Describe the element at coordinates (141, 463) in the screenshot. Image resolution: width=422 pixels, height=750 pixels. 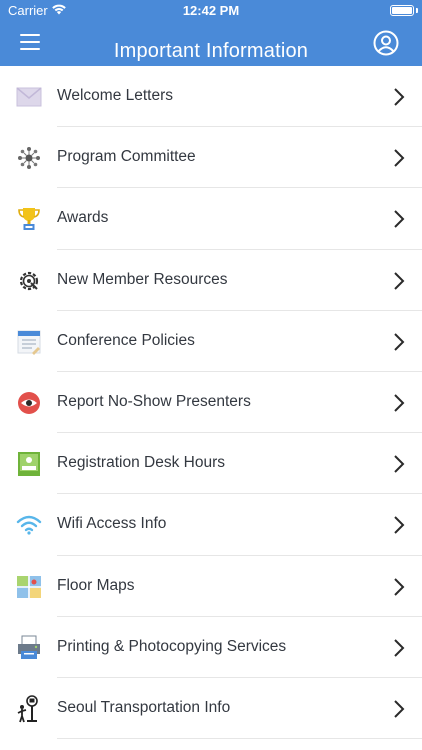
I see `list-item-label: Registration Desk Hours` at that location.